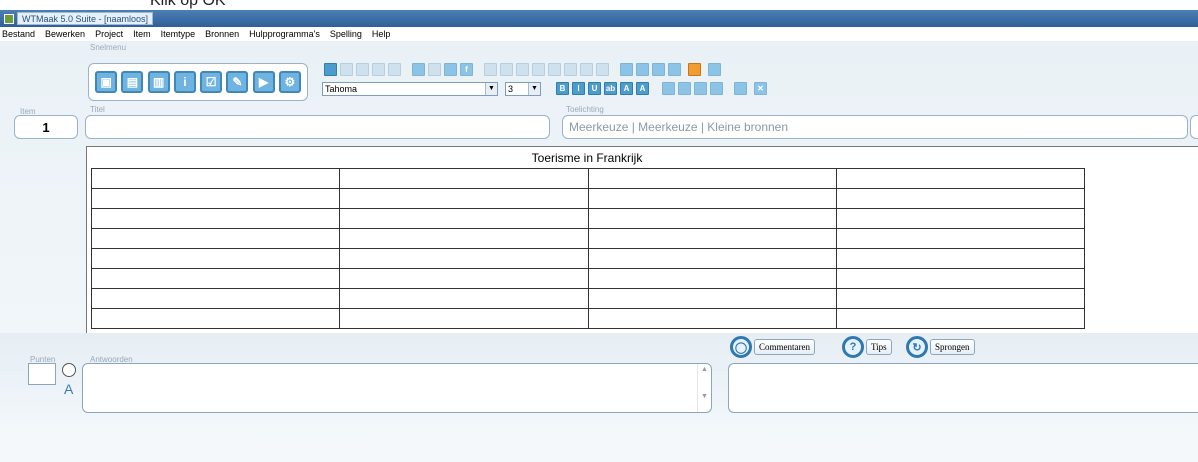 The height and width of the screenshot is (462, 1198). Describe the element at coordinates (450, 69) in the screenshot. I see `paste-icon` at that location.